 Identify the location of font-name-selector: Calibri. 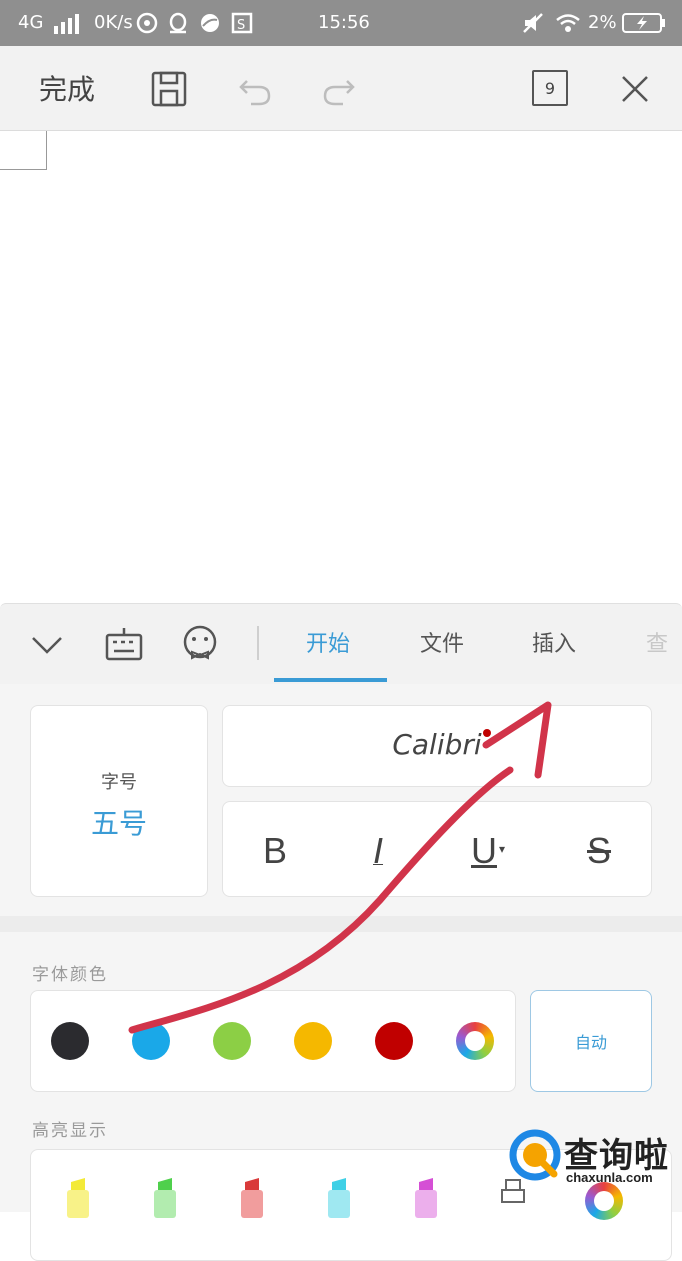
(437, 746).